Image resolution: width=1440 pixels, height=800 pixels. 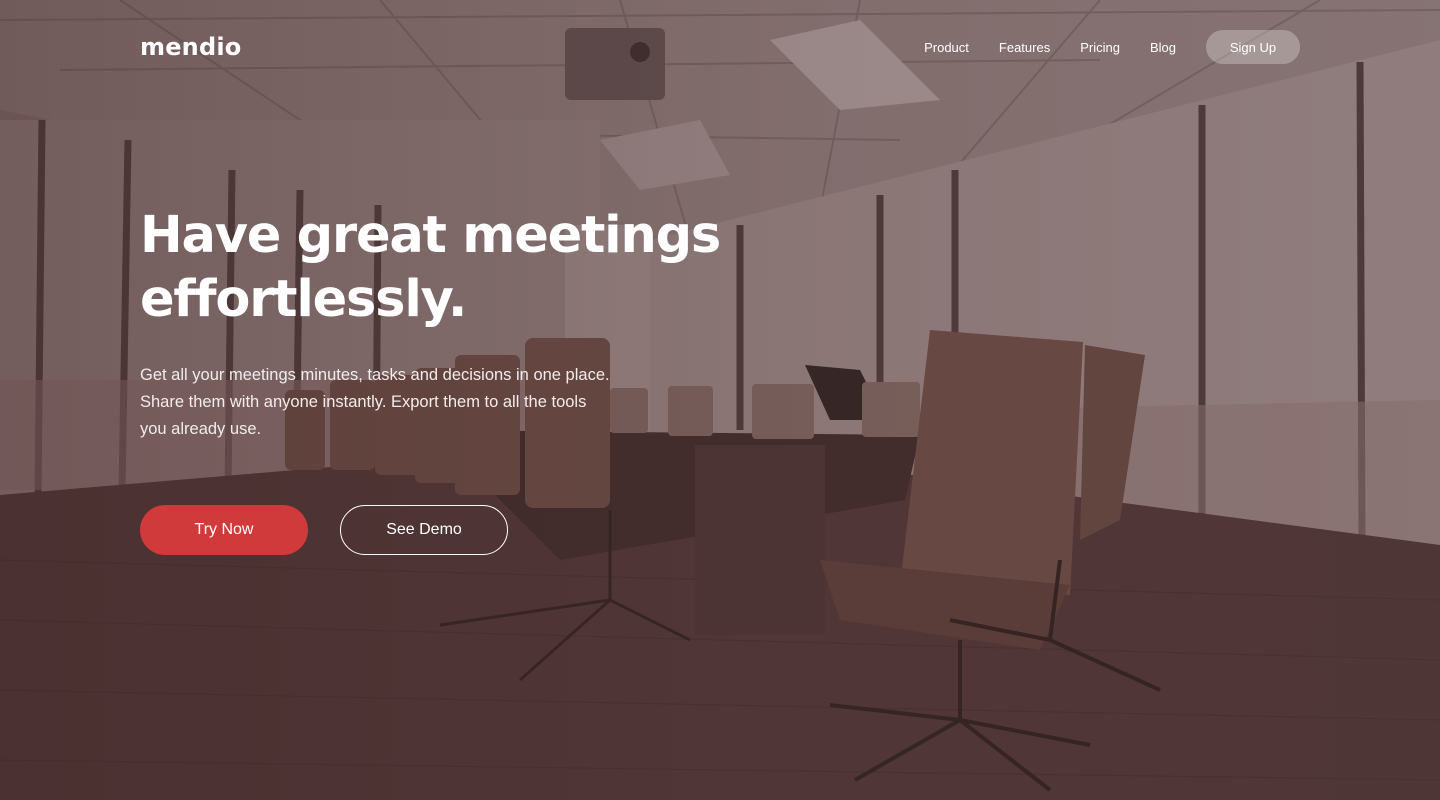 I want to click on nav-link-product: Product, so click(x=946, y=47).